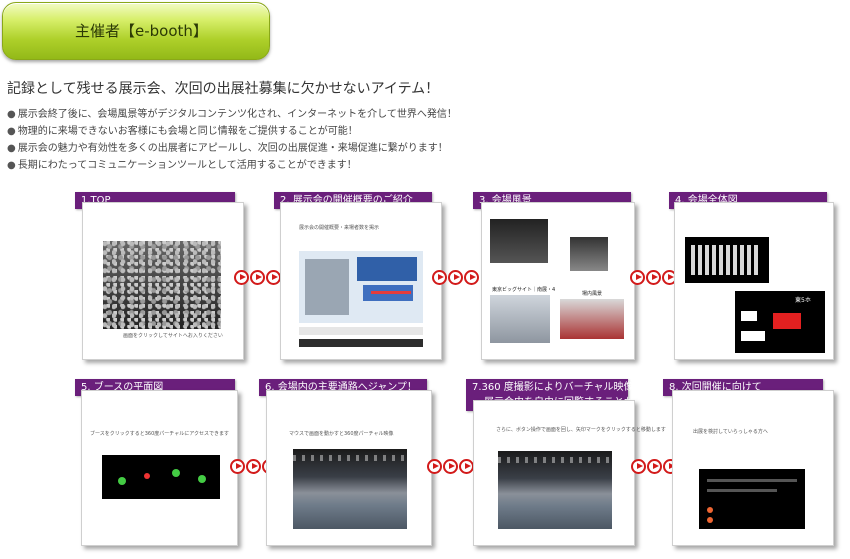 This screenshot has height=559, width=850. I want to click on step-1-card: 画面をクリックしてサイトへお入りください, so click(163, 281).